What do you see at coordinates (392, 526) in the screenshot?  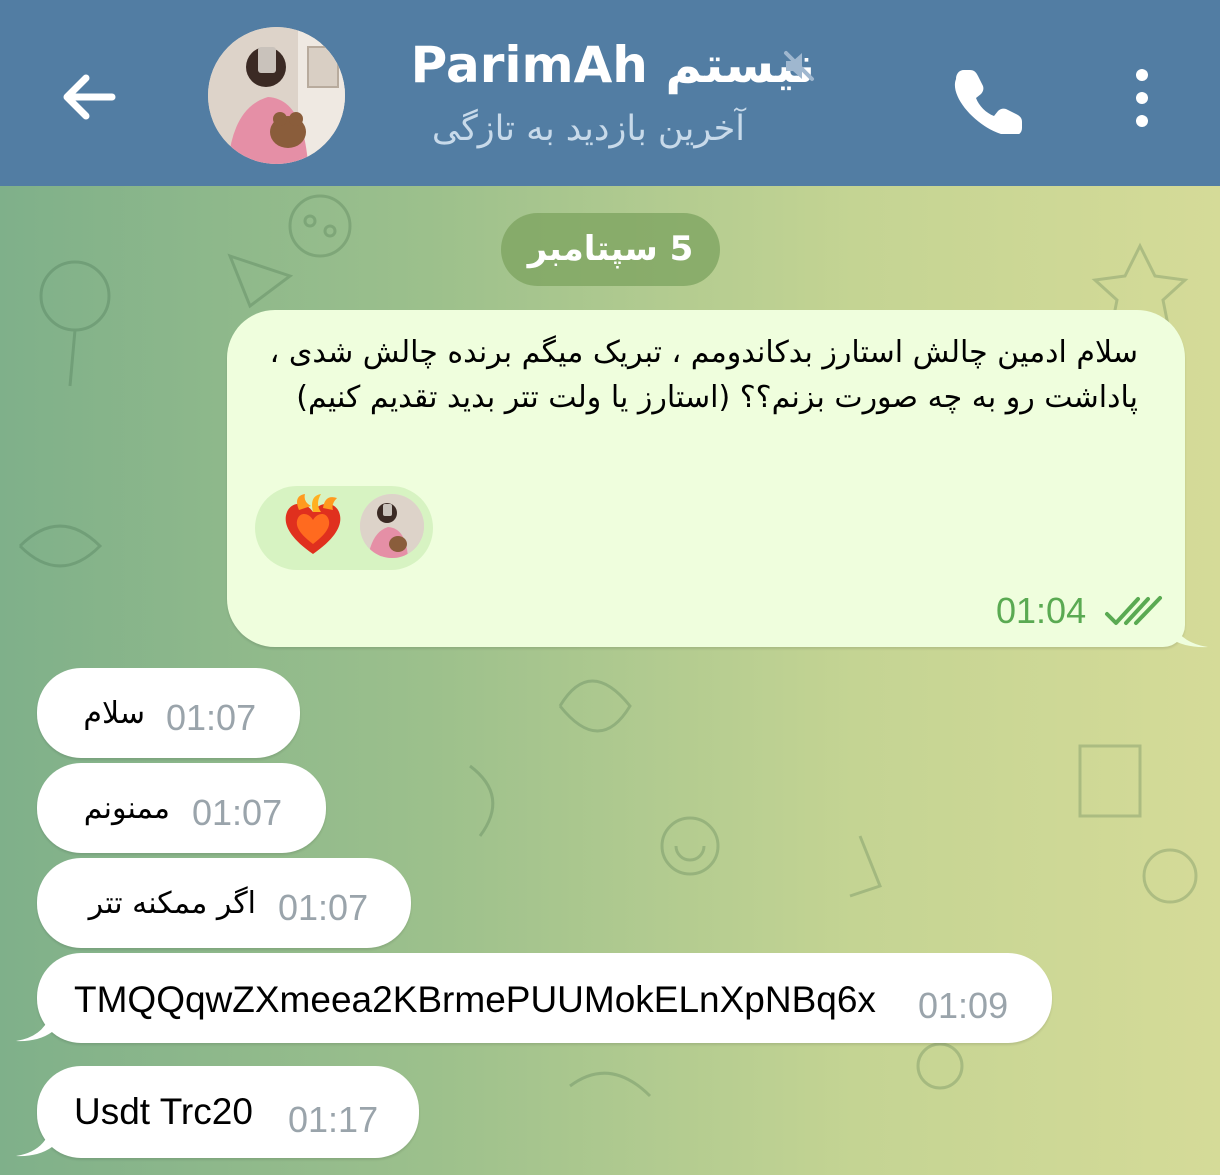 I see `reactor-avatar` at bounding box center [392, 526].